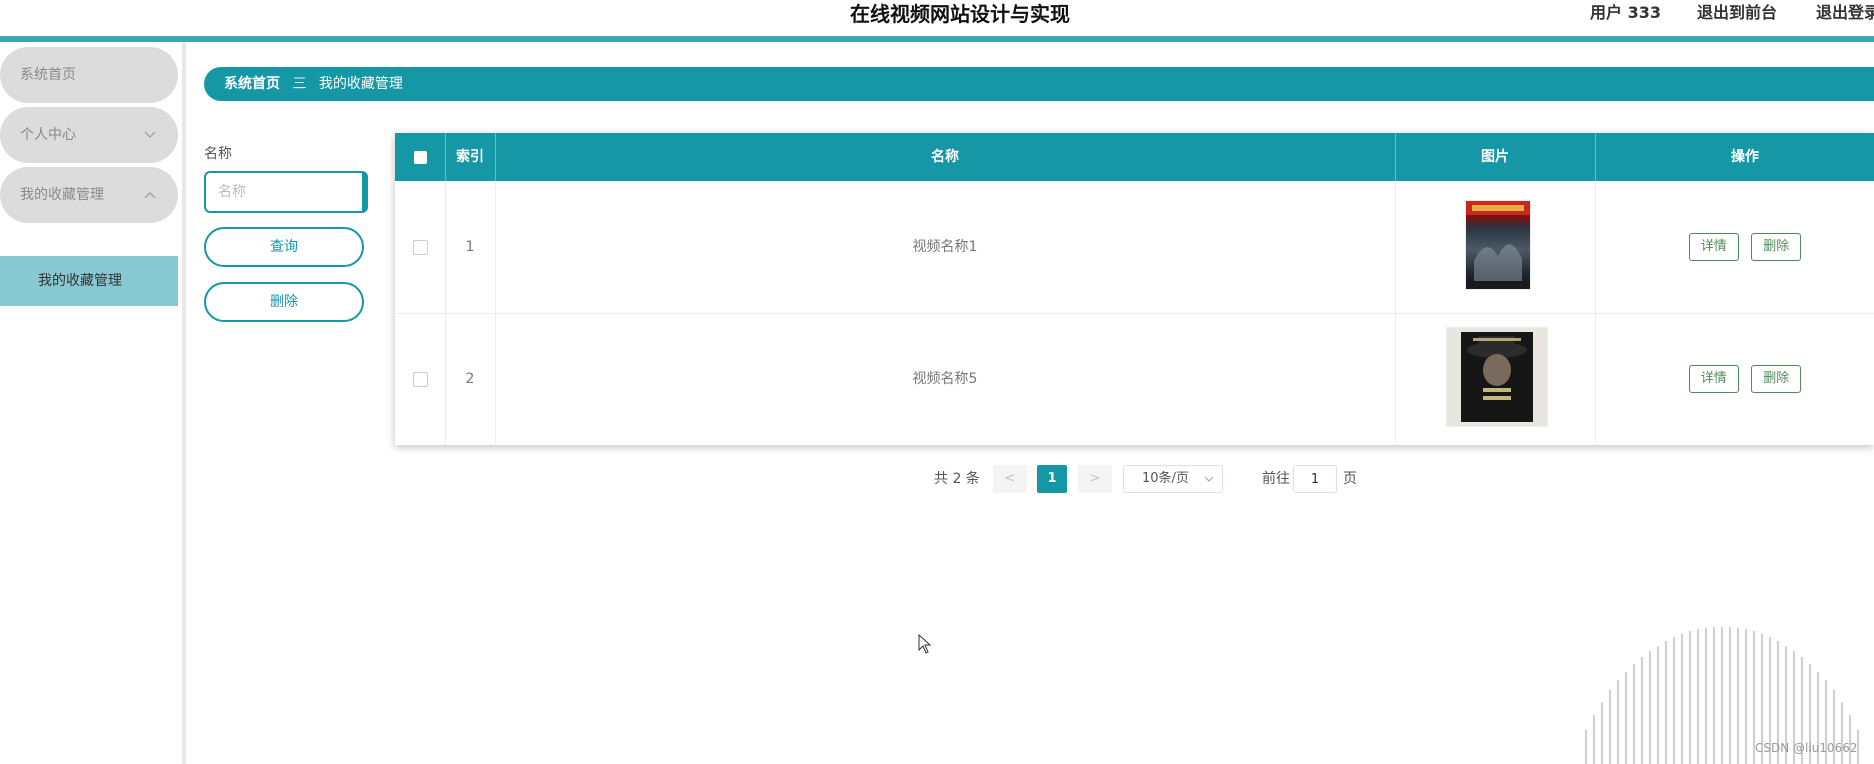 This screenshot has height=764, width=1874. What do you see at coordinates (284, 302) in the screenshot?
I see `batch-delete-button: 删除` at bounding box center [284, 302].